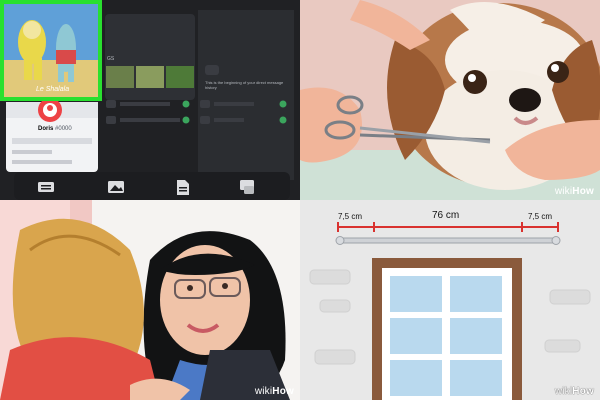 The height and width of the screenshot is (400, 600). I want to click on document-icon, so click(183, 187).